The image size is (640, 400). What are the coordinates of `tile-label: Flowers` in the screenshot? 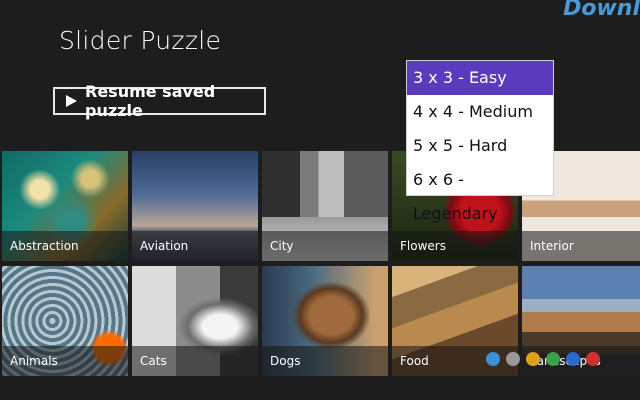 It's located at (423, 246).